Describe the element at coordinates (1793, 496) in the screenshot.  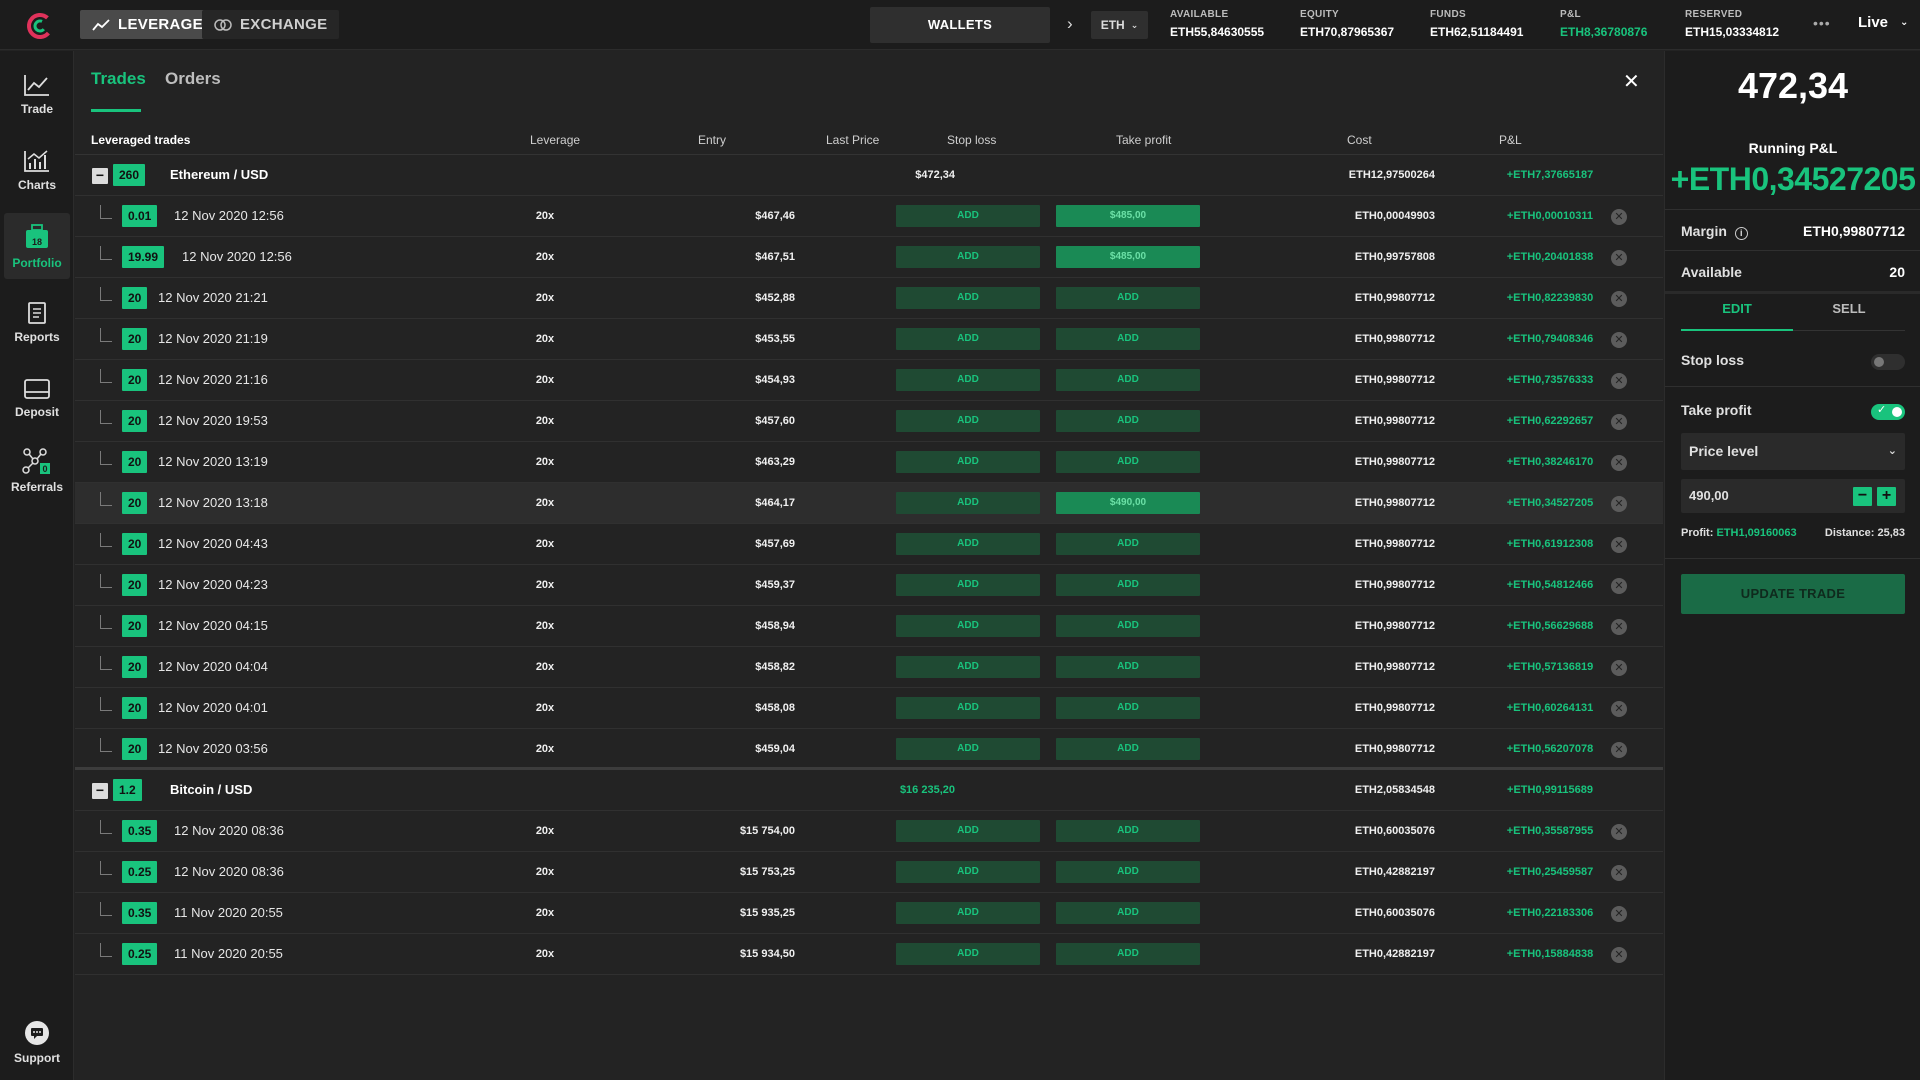
I see `take-profit-price-input: 490,00 − +` at that location.